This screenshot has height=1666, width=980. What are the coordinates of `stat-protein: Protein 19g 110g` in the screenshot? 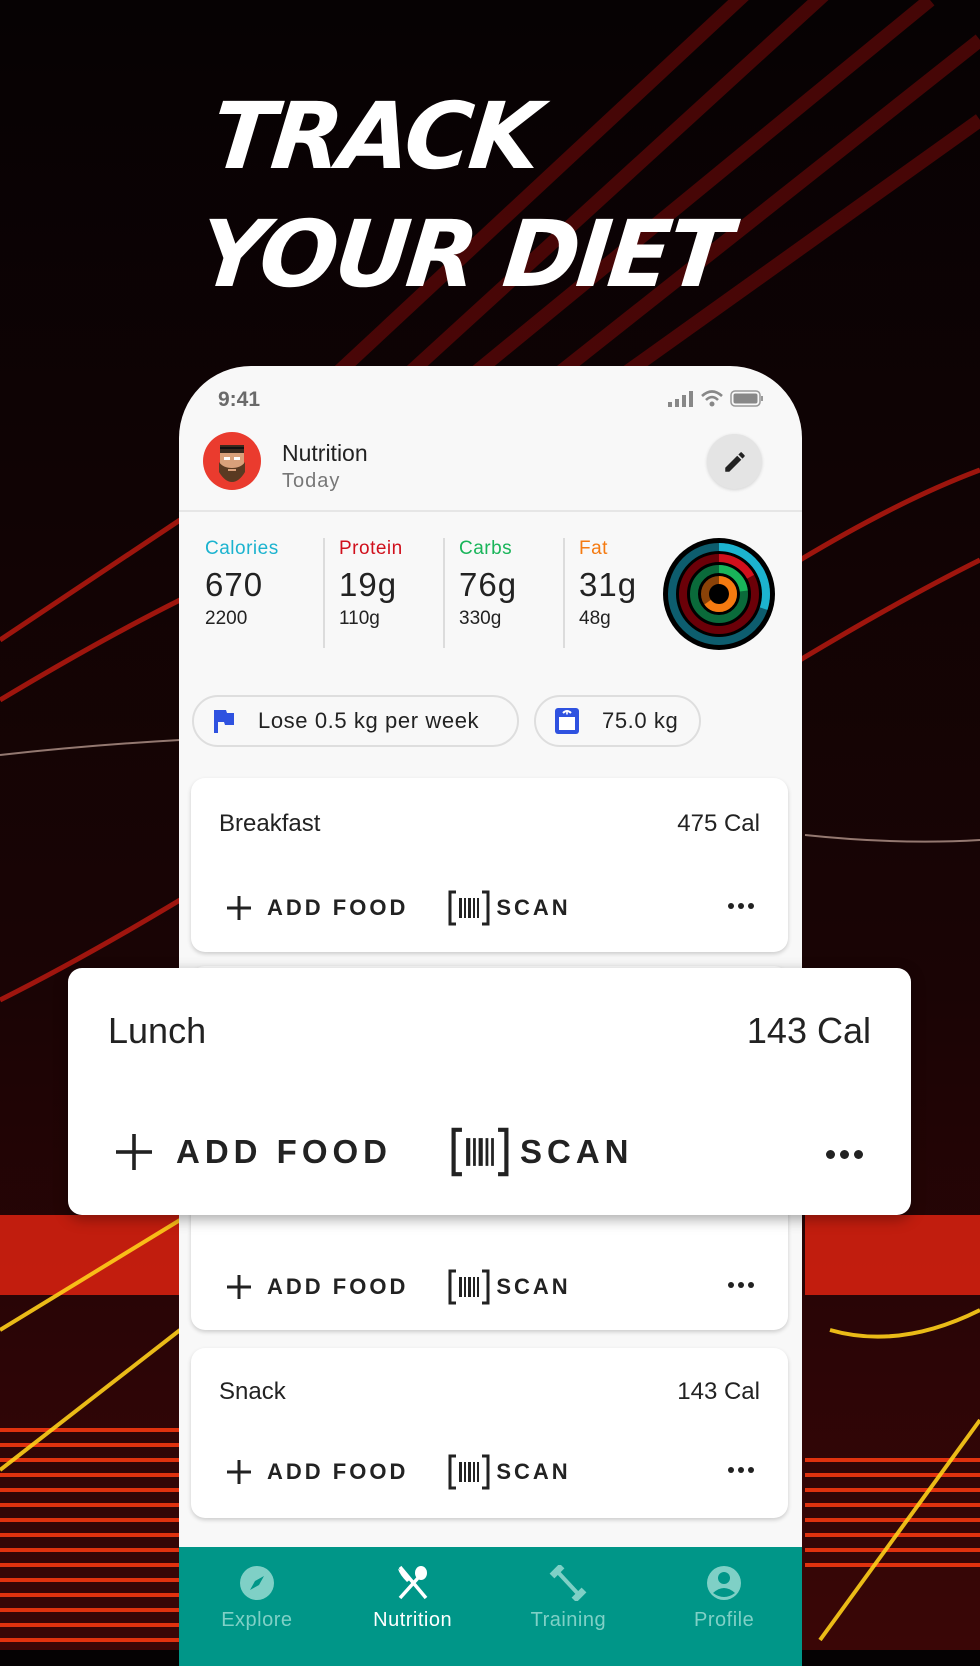 It's located at (383, 593).